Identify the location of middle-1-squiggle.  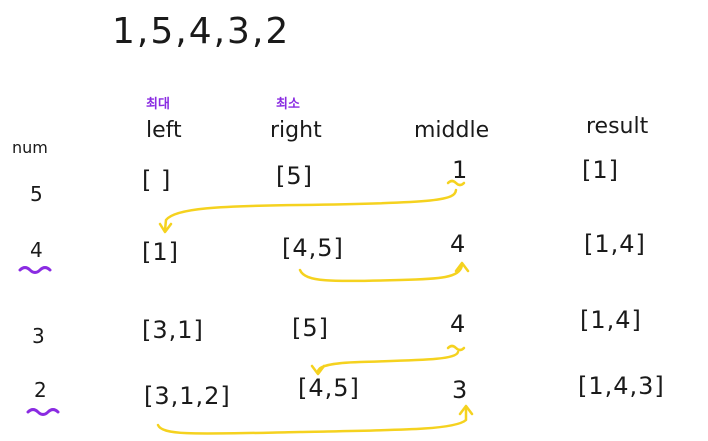
(456, 183).